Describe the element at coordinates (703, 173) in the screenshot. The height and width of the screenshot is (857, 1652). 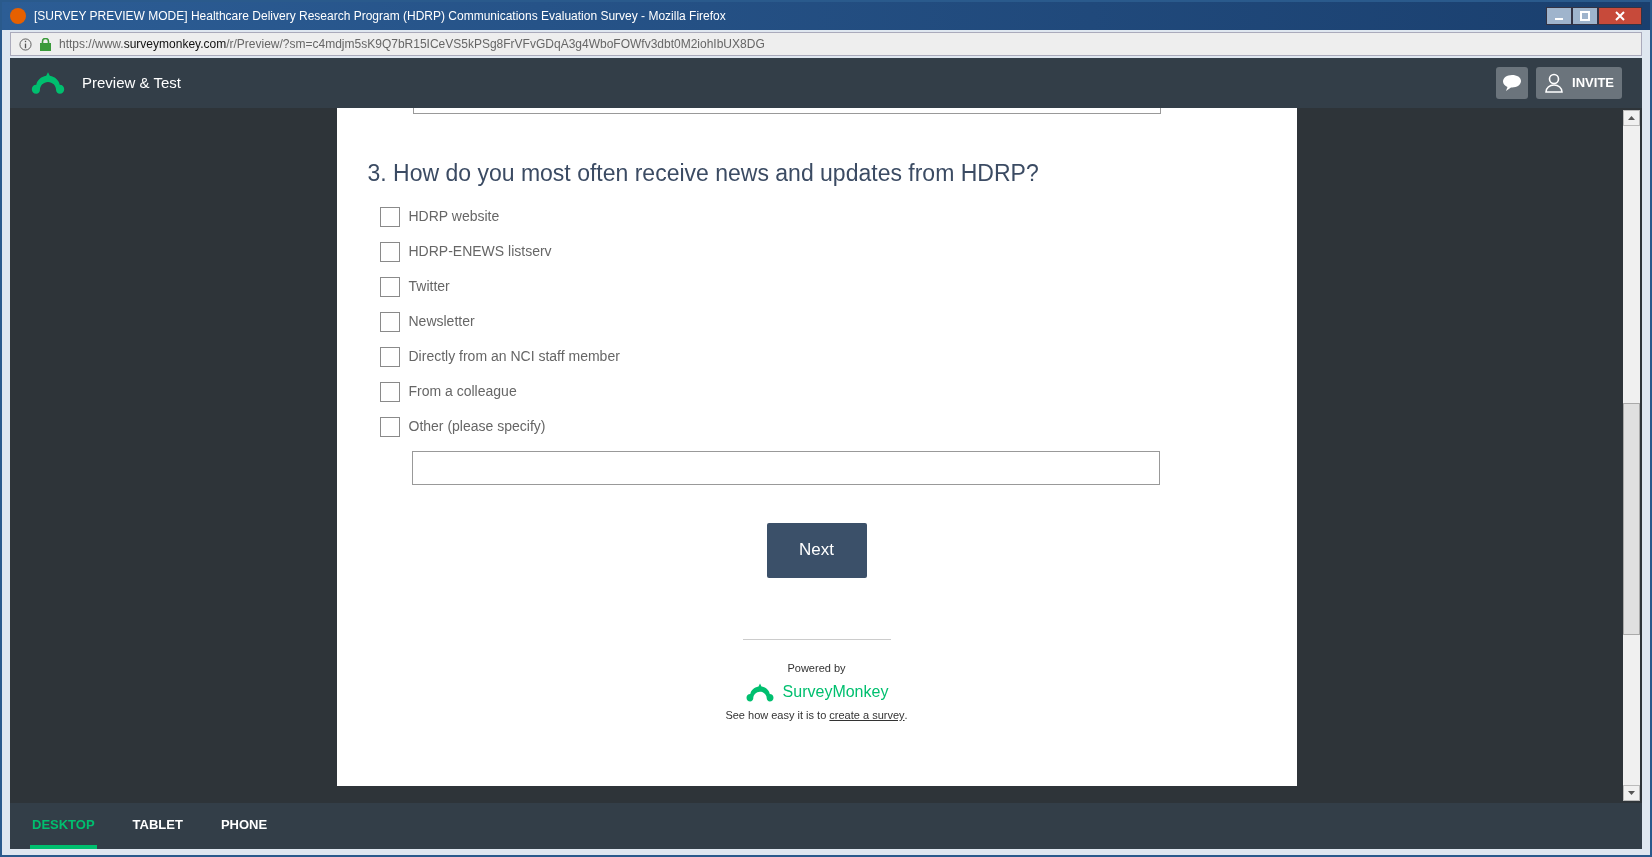
I see `question-title: 3. How do you most often receive news and updates from HDRP?` at that location.